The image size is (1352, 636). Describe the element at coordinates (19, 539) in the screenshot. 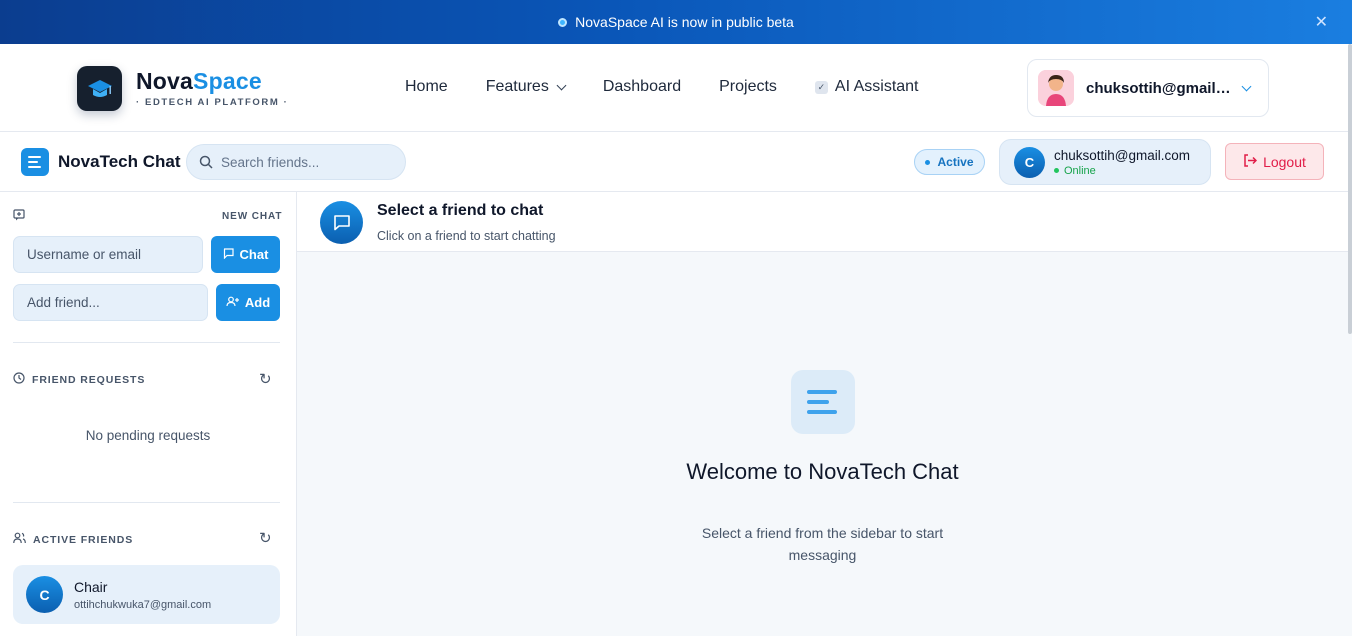

I see `users-icon` at that location.